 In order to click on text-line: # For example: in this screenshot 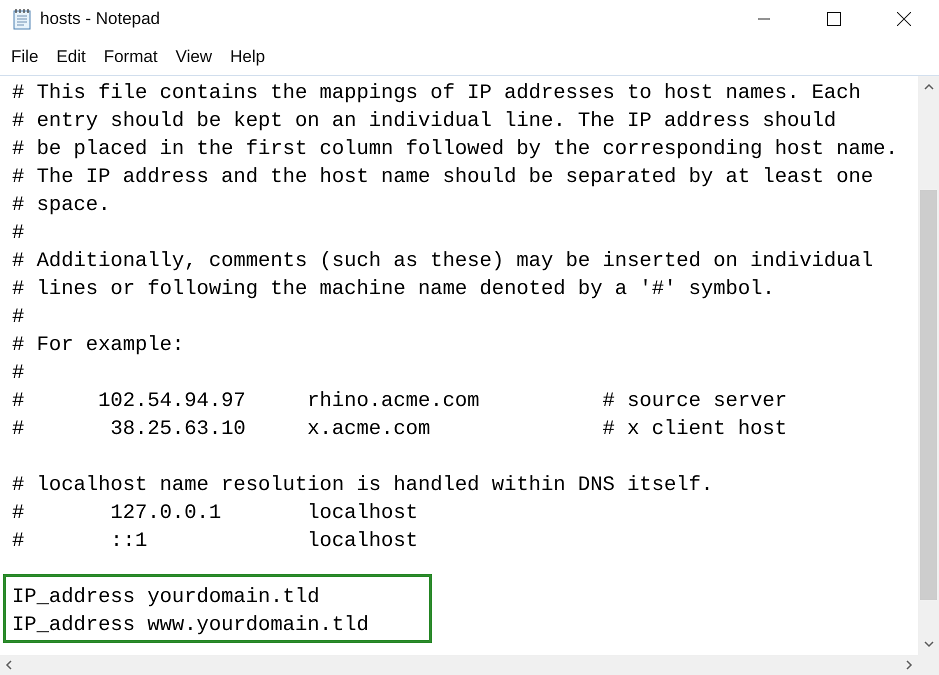, I will do `click(98, 346)`.